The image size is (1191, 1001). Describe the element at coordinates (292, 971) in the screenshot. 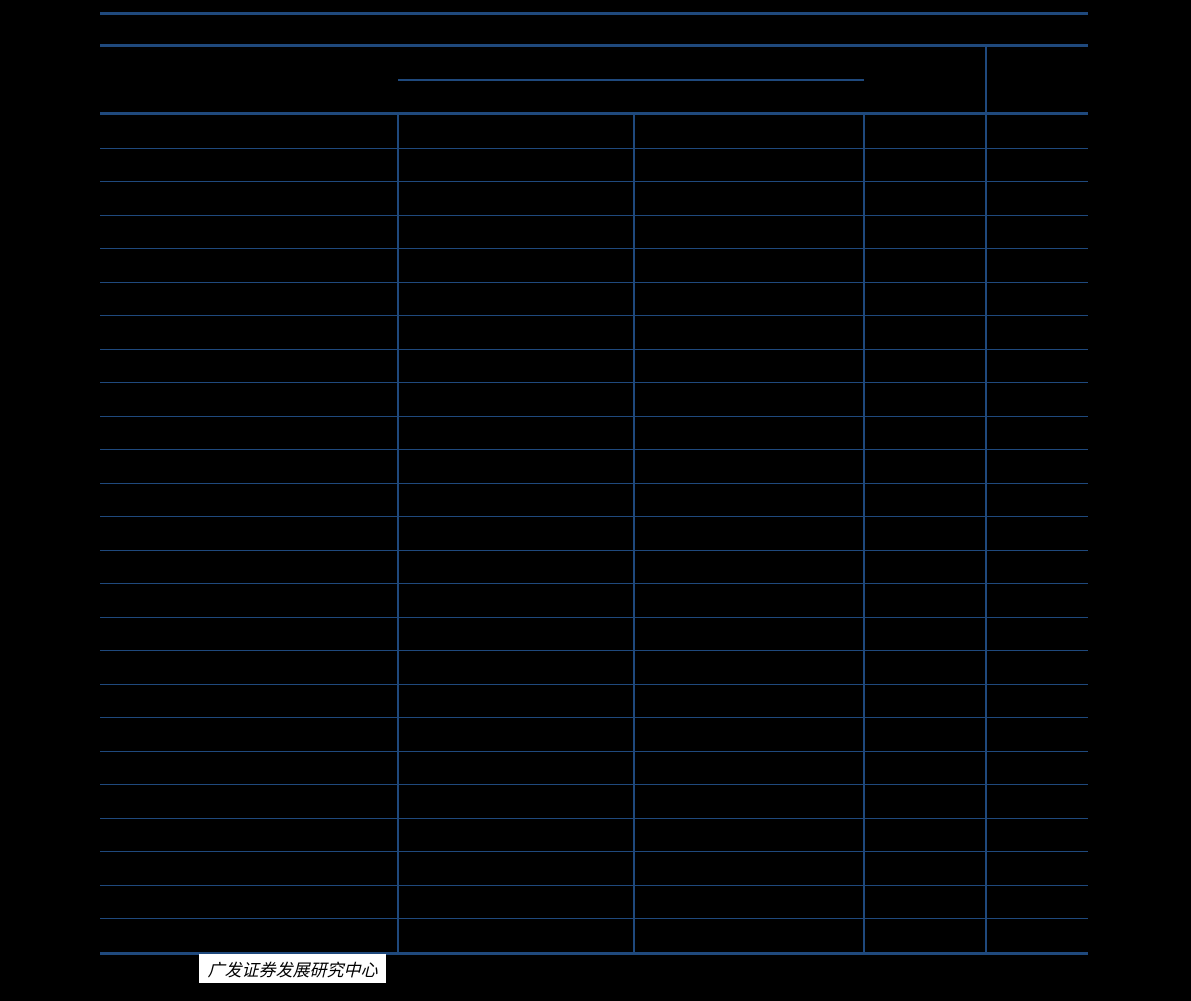

I see `source-attribution-text: 广发证券发展研究中心` at that location.